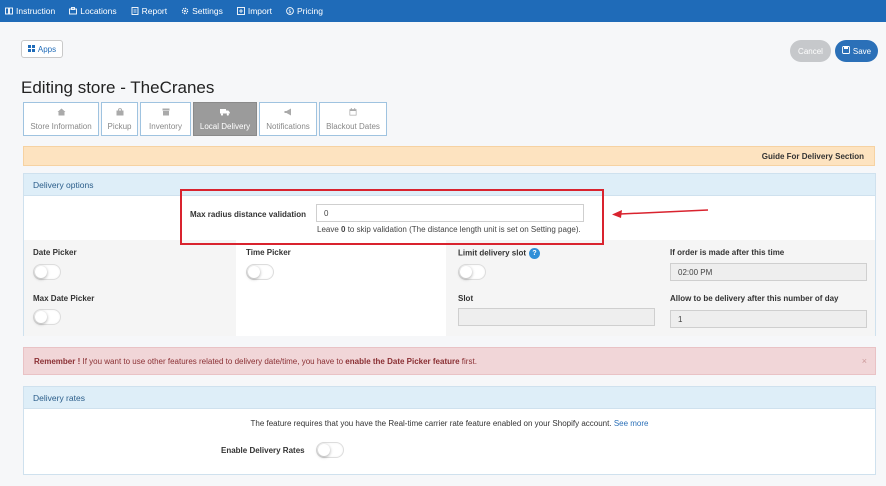 The height and width of the screenshot is (486, 886). Describe the element at coordinates (135, 11) in the screenshot. I see `report-icon` at that location.